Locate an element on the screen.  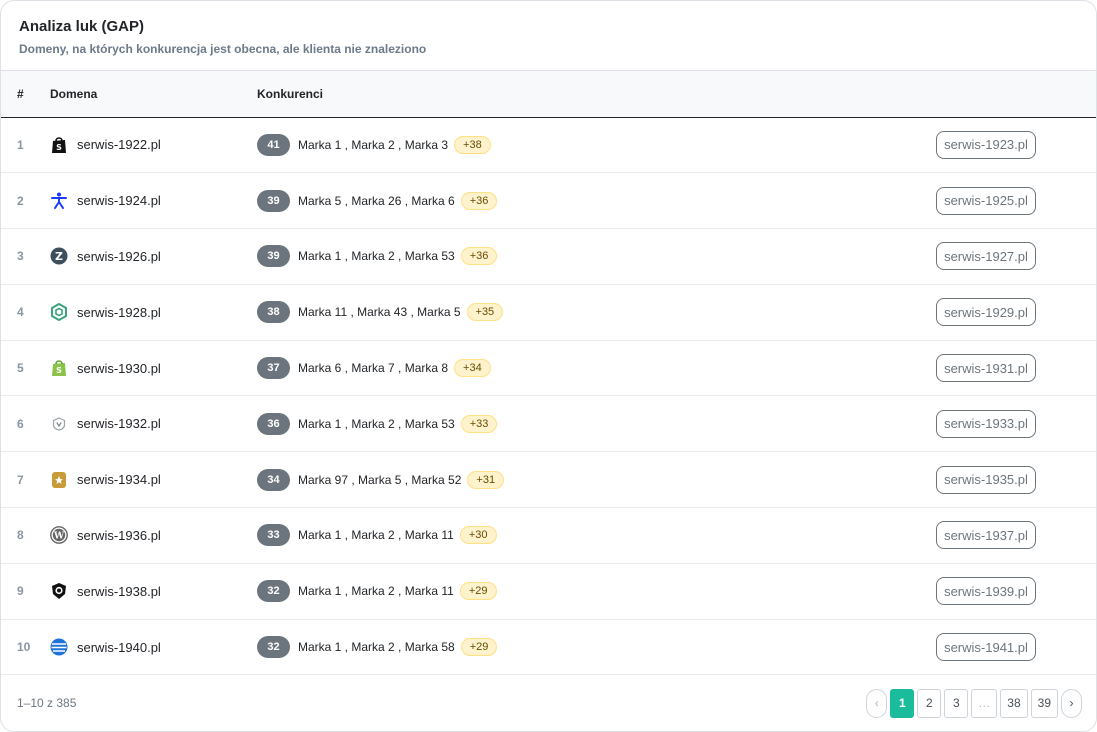
svg-text: W is located at coordinates (59, 537).